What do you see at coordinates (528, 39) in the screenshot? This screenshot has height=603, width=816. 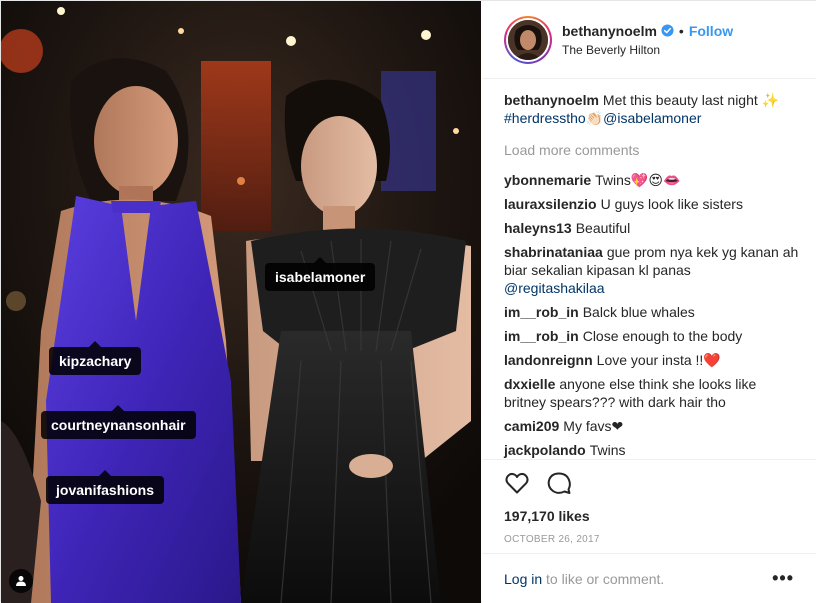 I see `avatar` at bounding box center [528, 39].